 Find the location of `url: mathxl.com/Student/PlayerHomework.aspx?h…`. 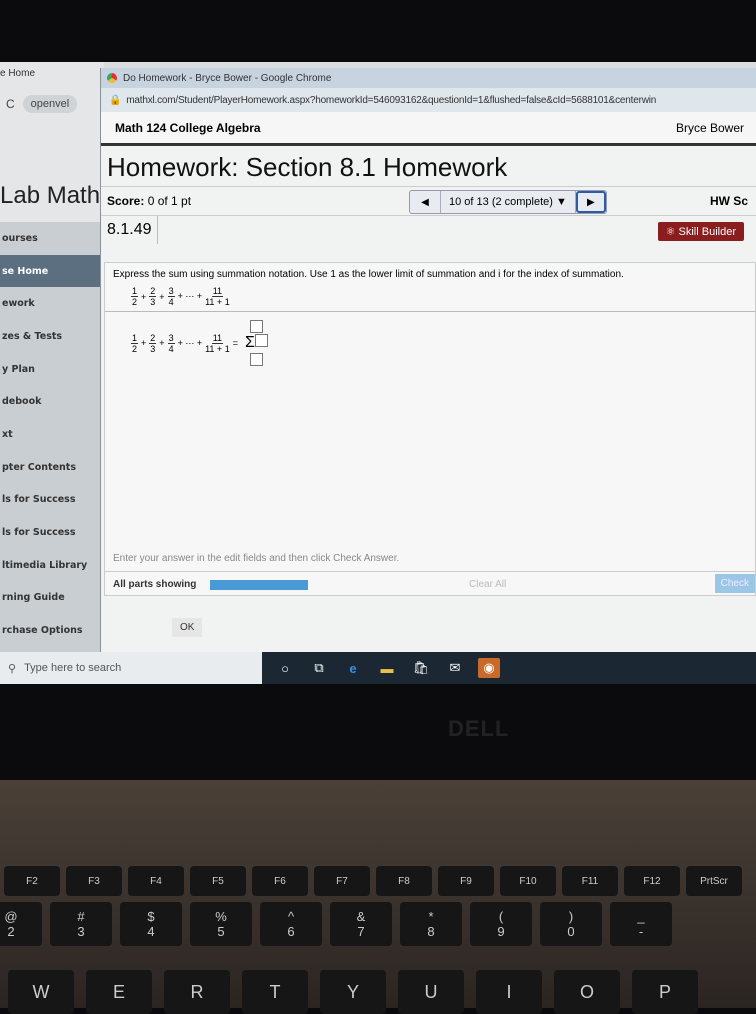

url: mathxl.com/Student/PlayerHomework.aspx?h… is located at coordinates (391, 100).